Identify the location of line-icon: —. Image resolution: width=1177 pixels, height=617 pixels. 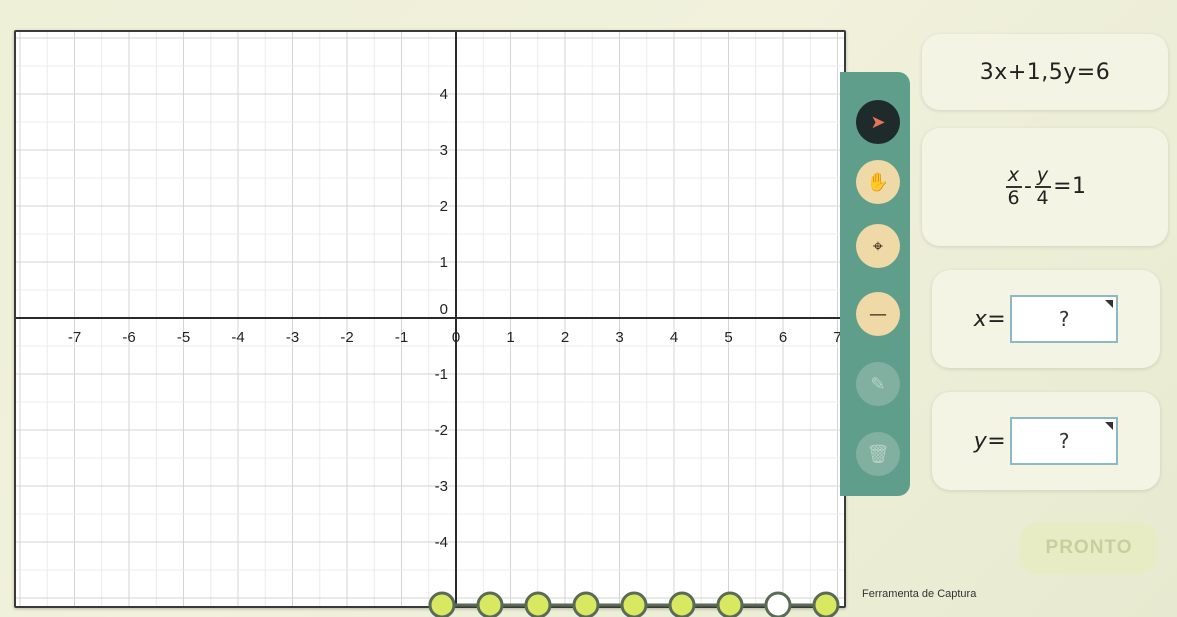
(878, 314).